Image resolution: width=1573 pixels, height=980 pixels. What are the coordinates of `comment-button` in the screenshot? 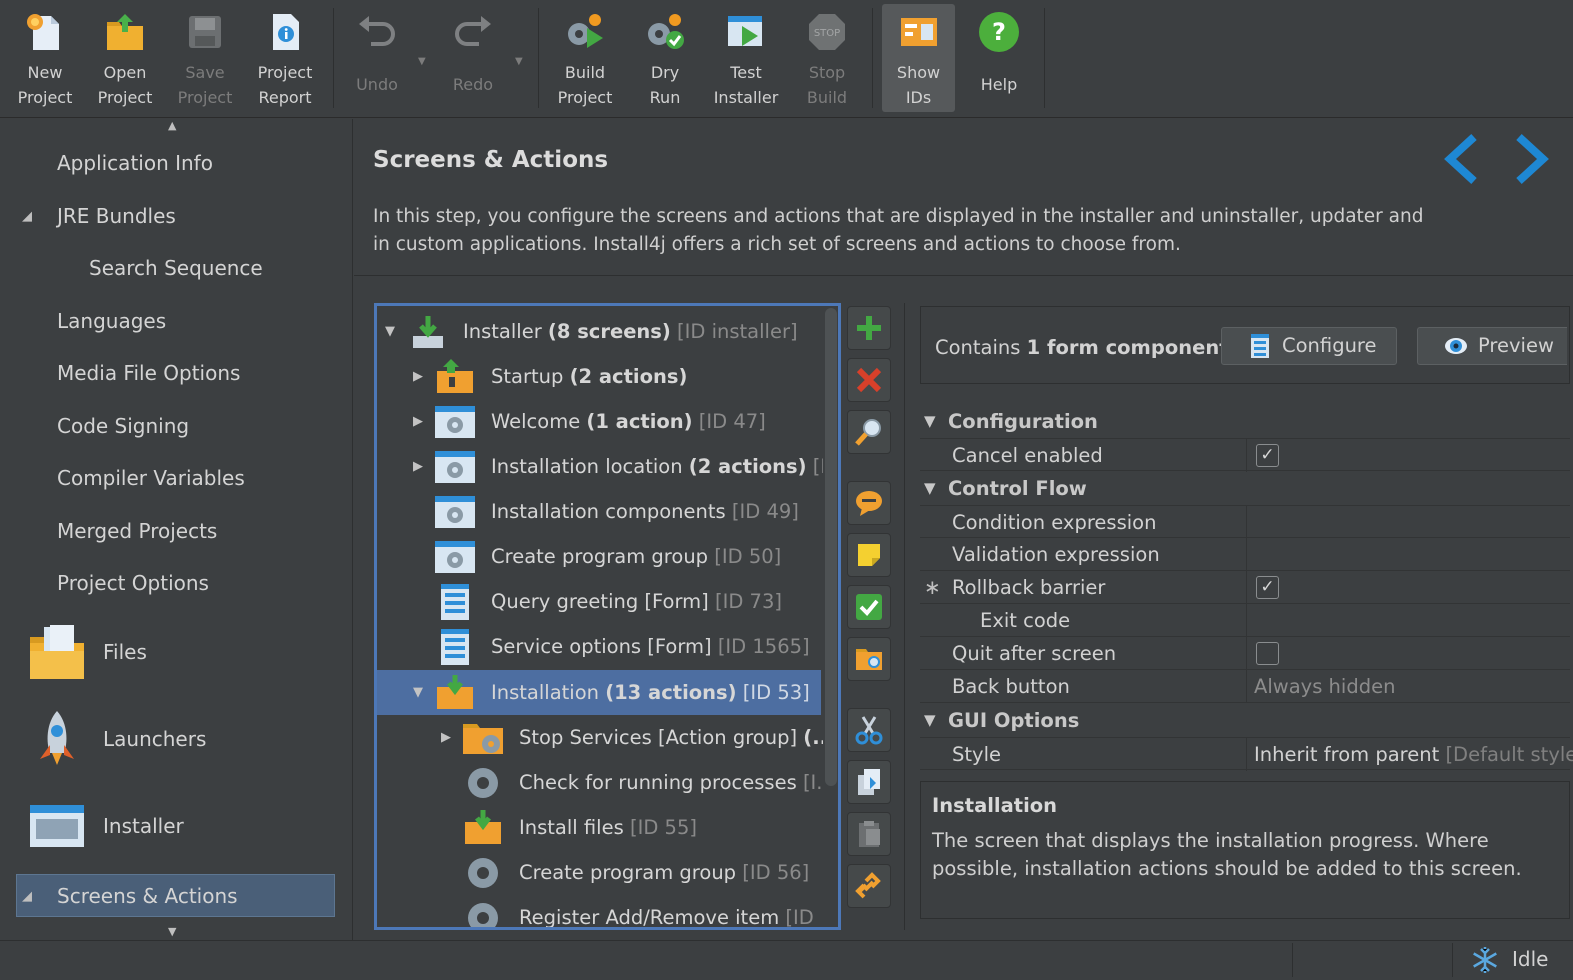 It's located at (869, 503).